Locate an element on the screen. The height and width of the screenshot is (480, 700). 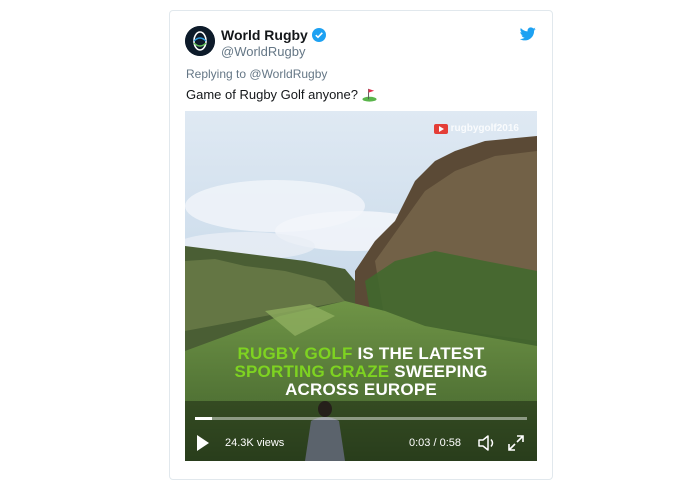
youtube-icon is located at coordinates (440, 128).